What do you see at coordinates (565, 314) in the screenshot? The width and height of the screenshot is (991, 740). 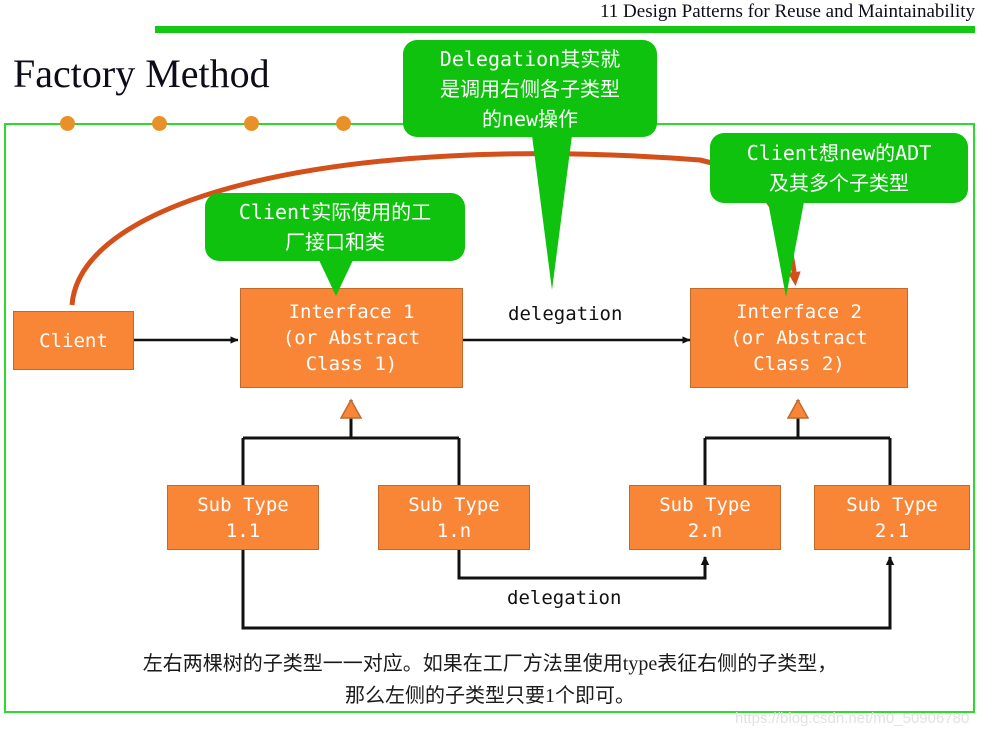 I see `edge-label-delegation-top: delegation` at bounding box center [565, 314].